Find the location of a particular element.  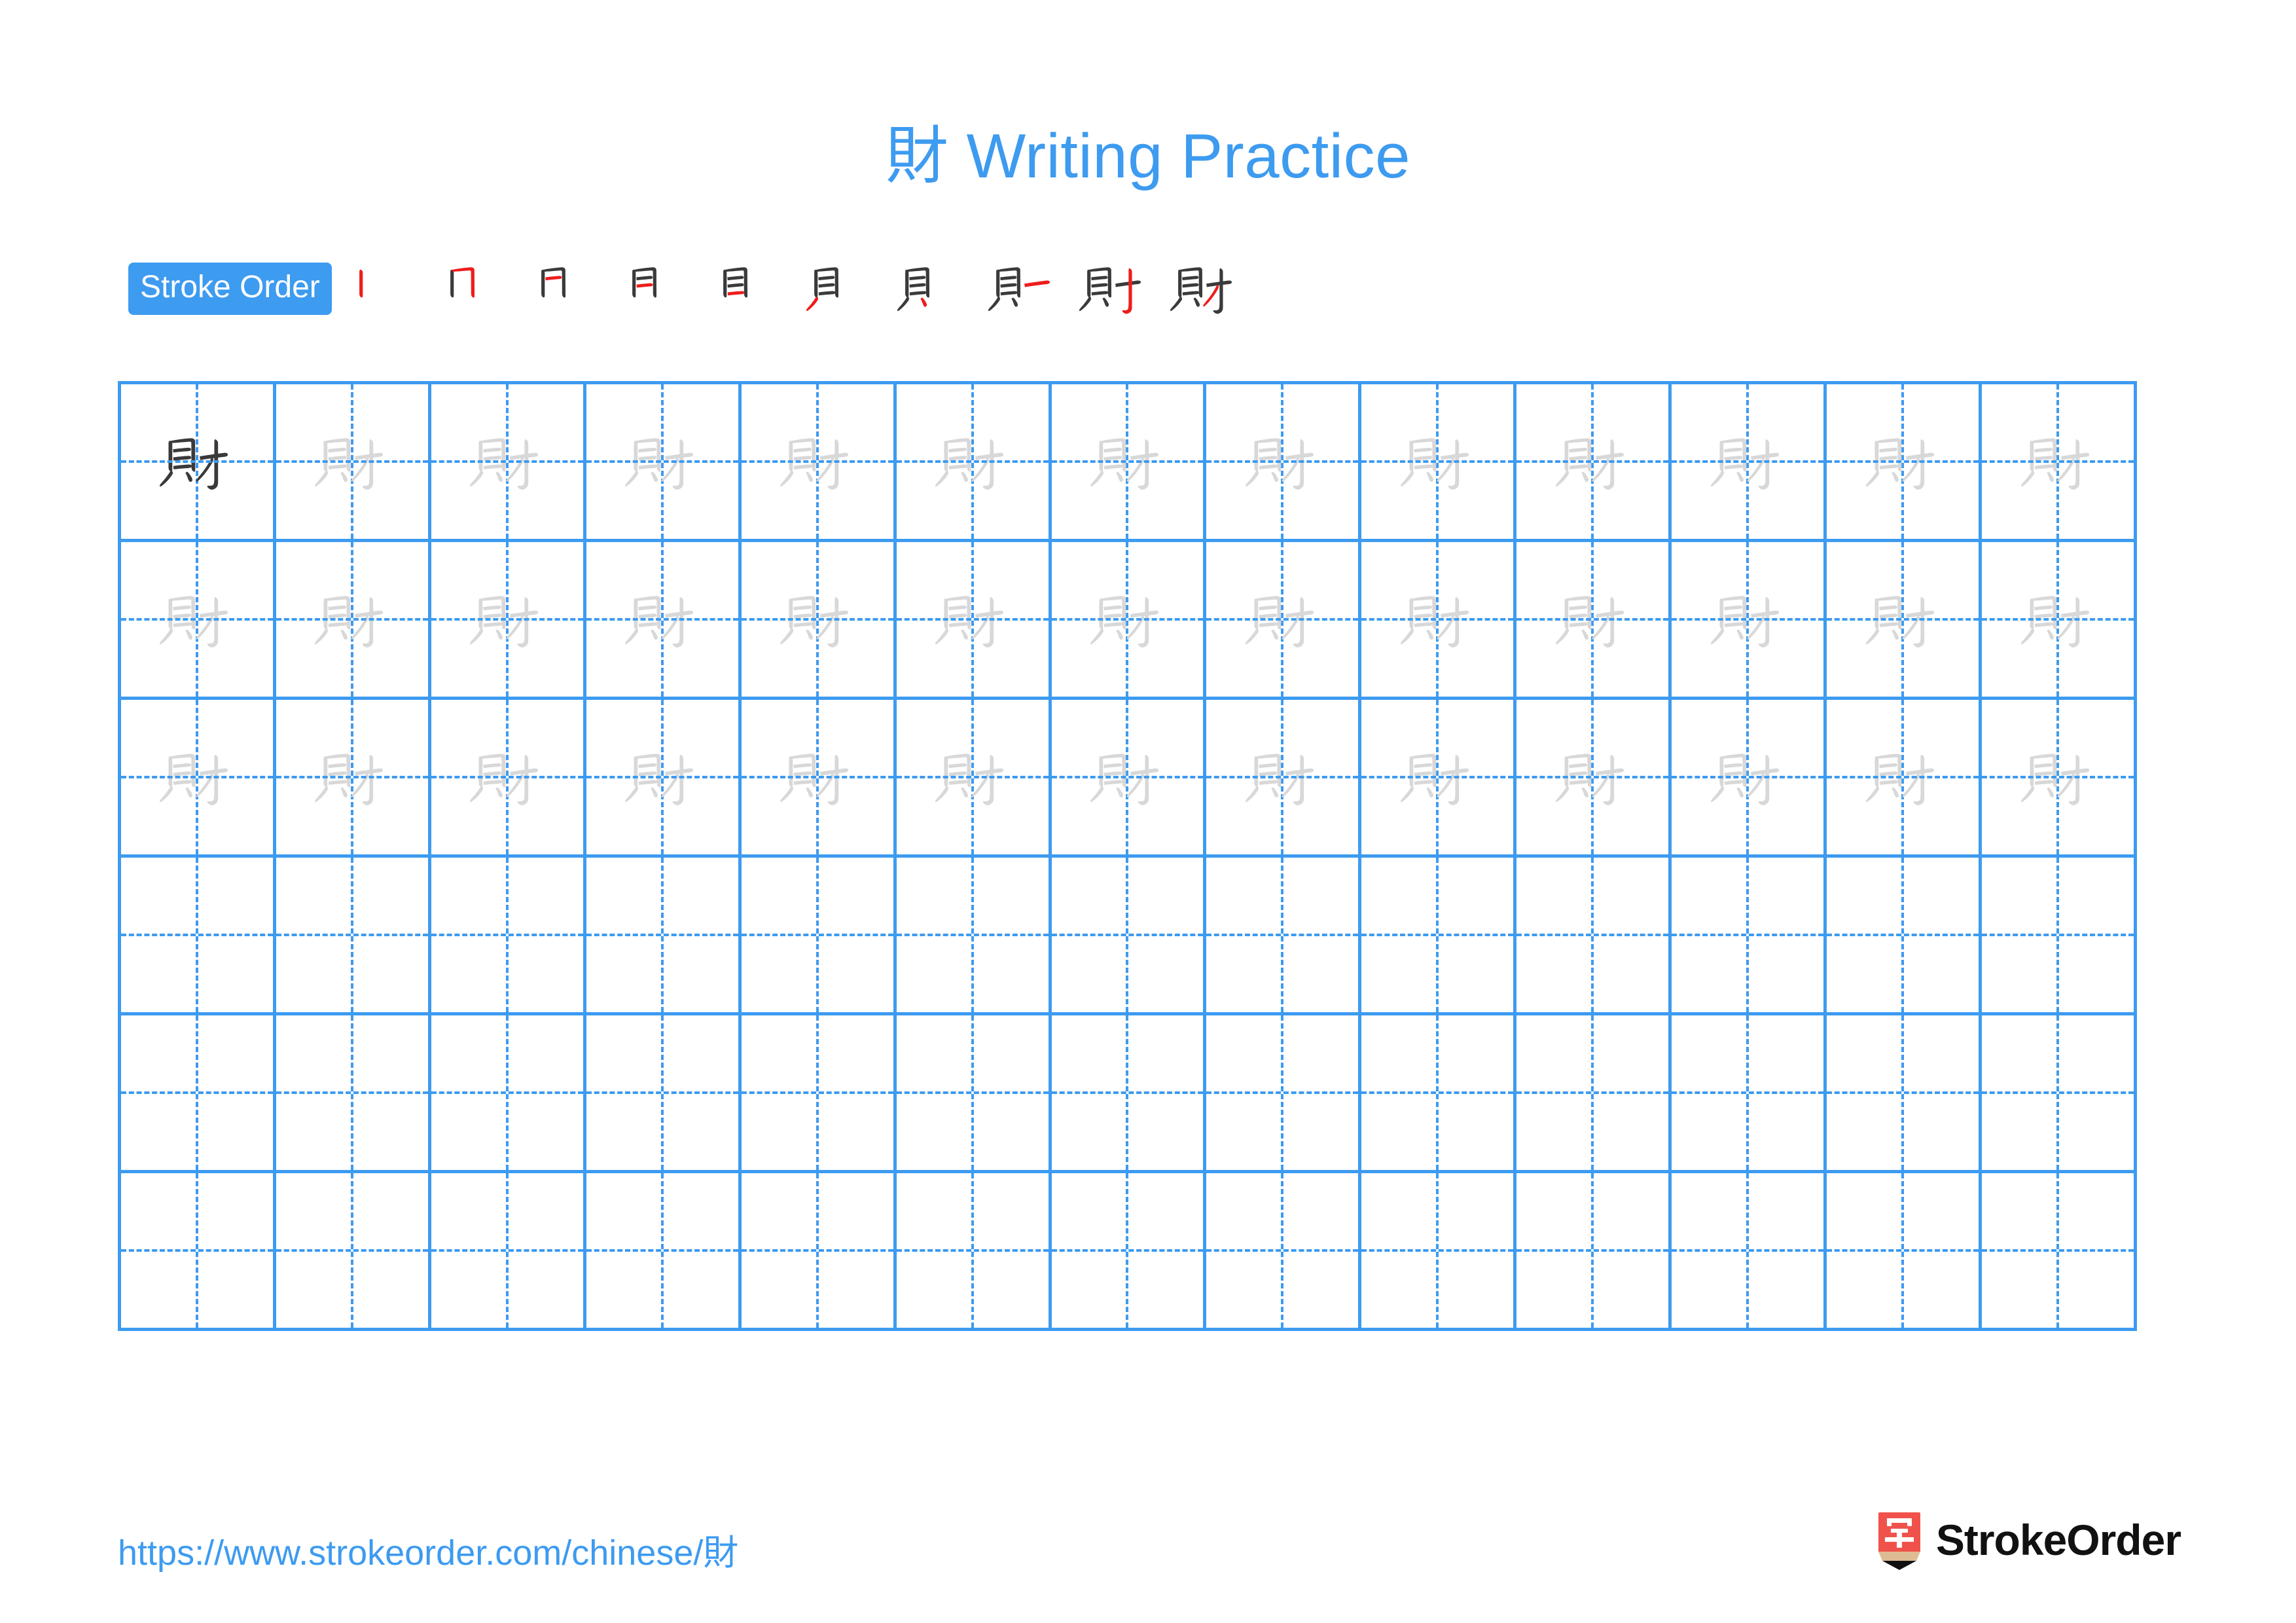

model-character-cell is located at coordinates (198, 461).